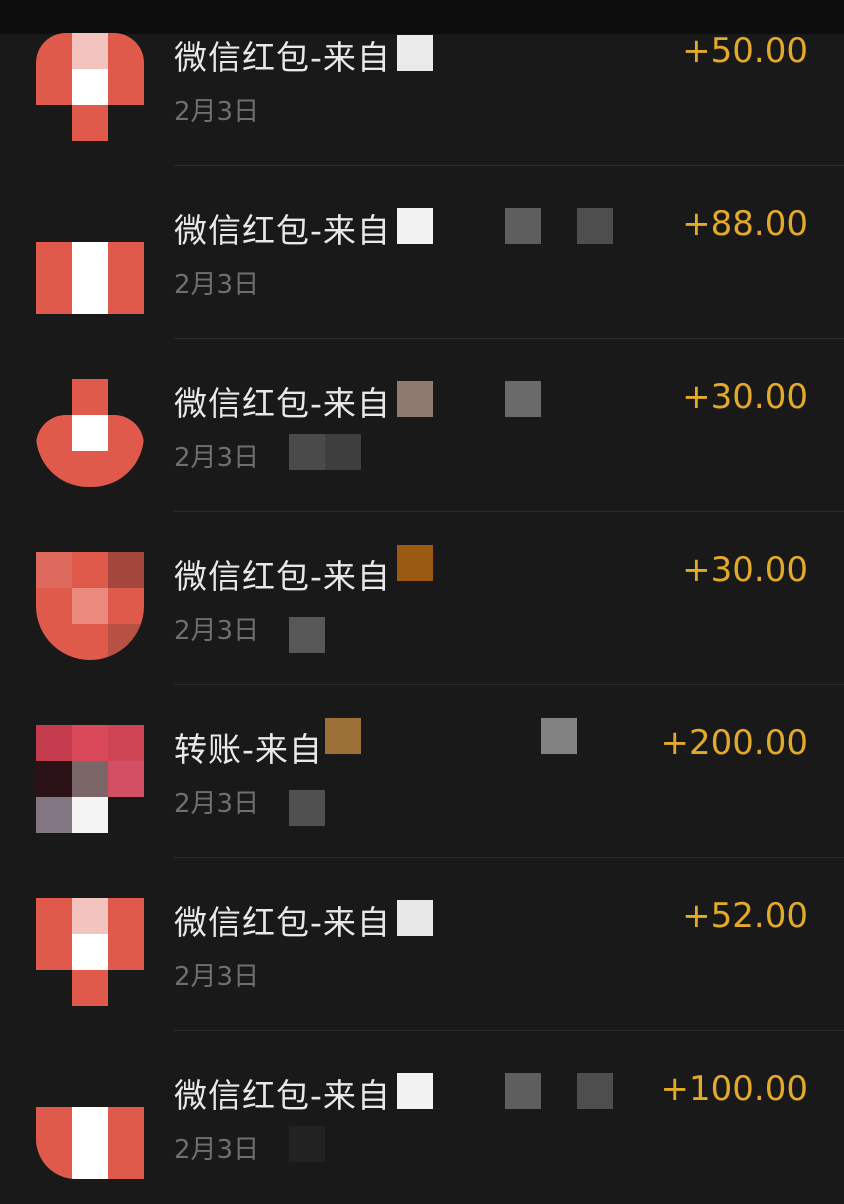 Image resolution: width=844 pixels, height=1204 pixels. Describe the element at coordinates (734, 743) in the screenshot. I see `transaction-amount: +200.00` at that location.